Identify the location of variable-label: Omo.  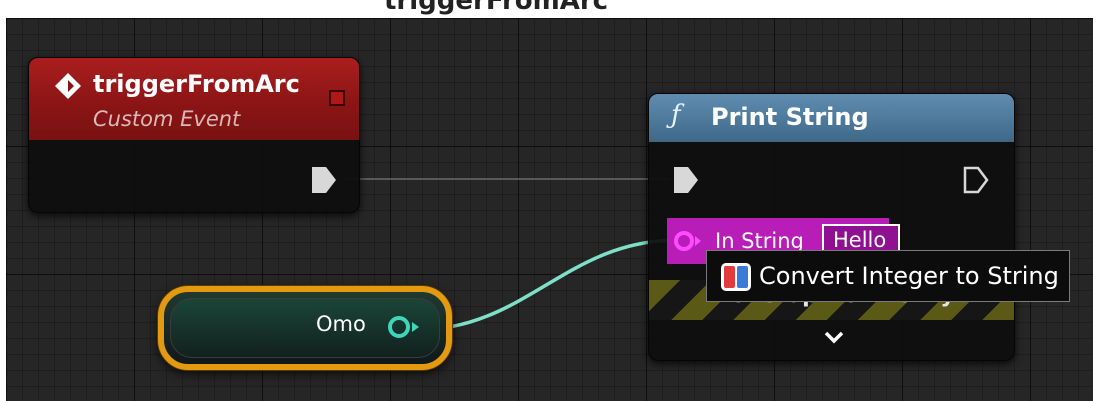
(341, 324).